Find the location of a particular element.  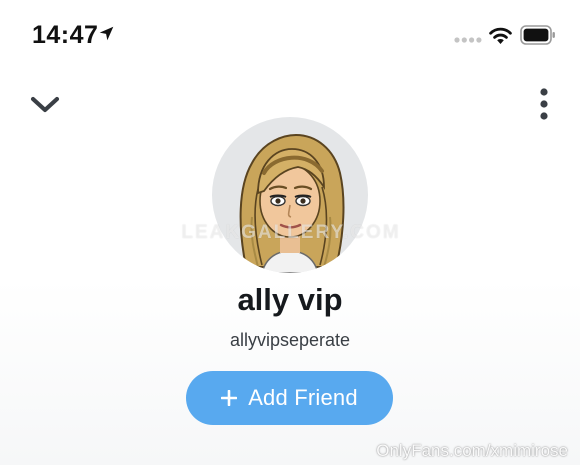

avatar is located at coordinates (290, 195).